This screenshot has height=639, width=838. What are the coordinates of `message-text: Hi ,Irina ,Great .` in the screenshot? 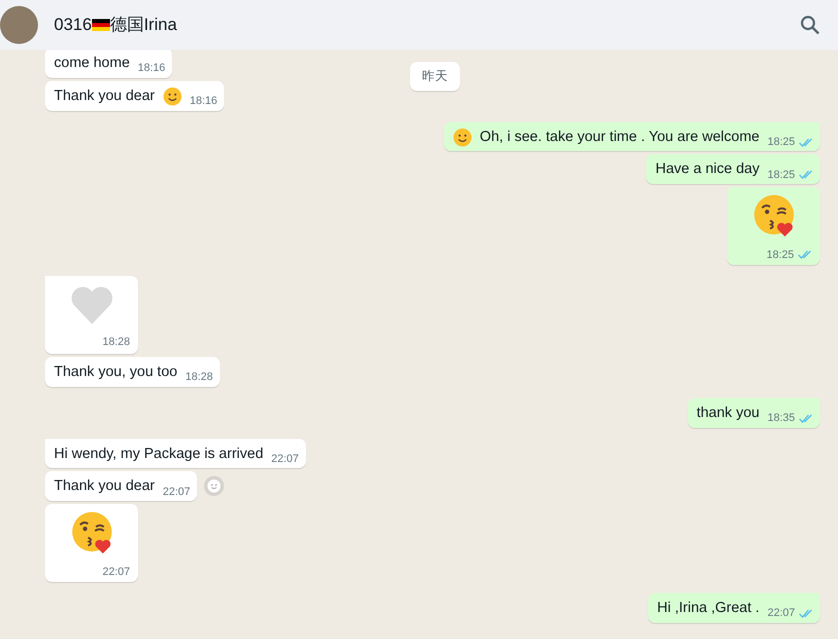 It's located at (708, 608).